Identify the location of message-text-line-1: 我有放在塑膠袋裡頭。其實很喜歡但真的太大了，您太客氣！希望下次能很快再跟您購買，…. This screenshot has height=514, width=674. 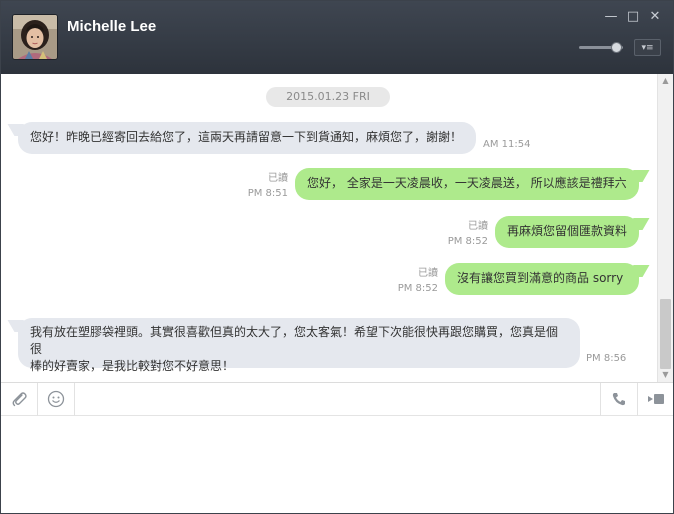
(294, 340).